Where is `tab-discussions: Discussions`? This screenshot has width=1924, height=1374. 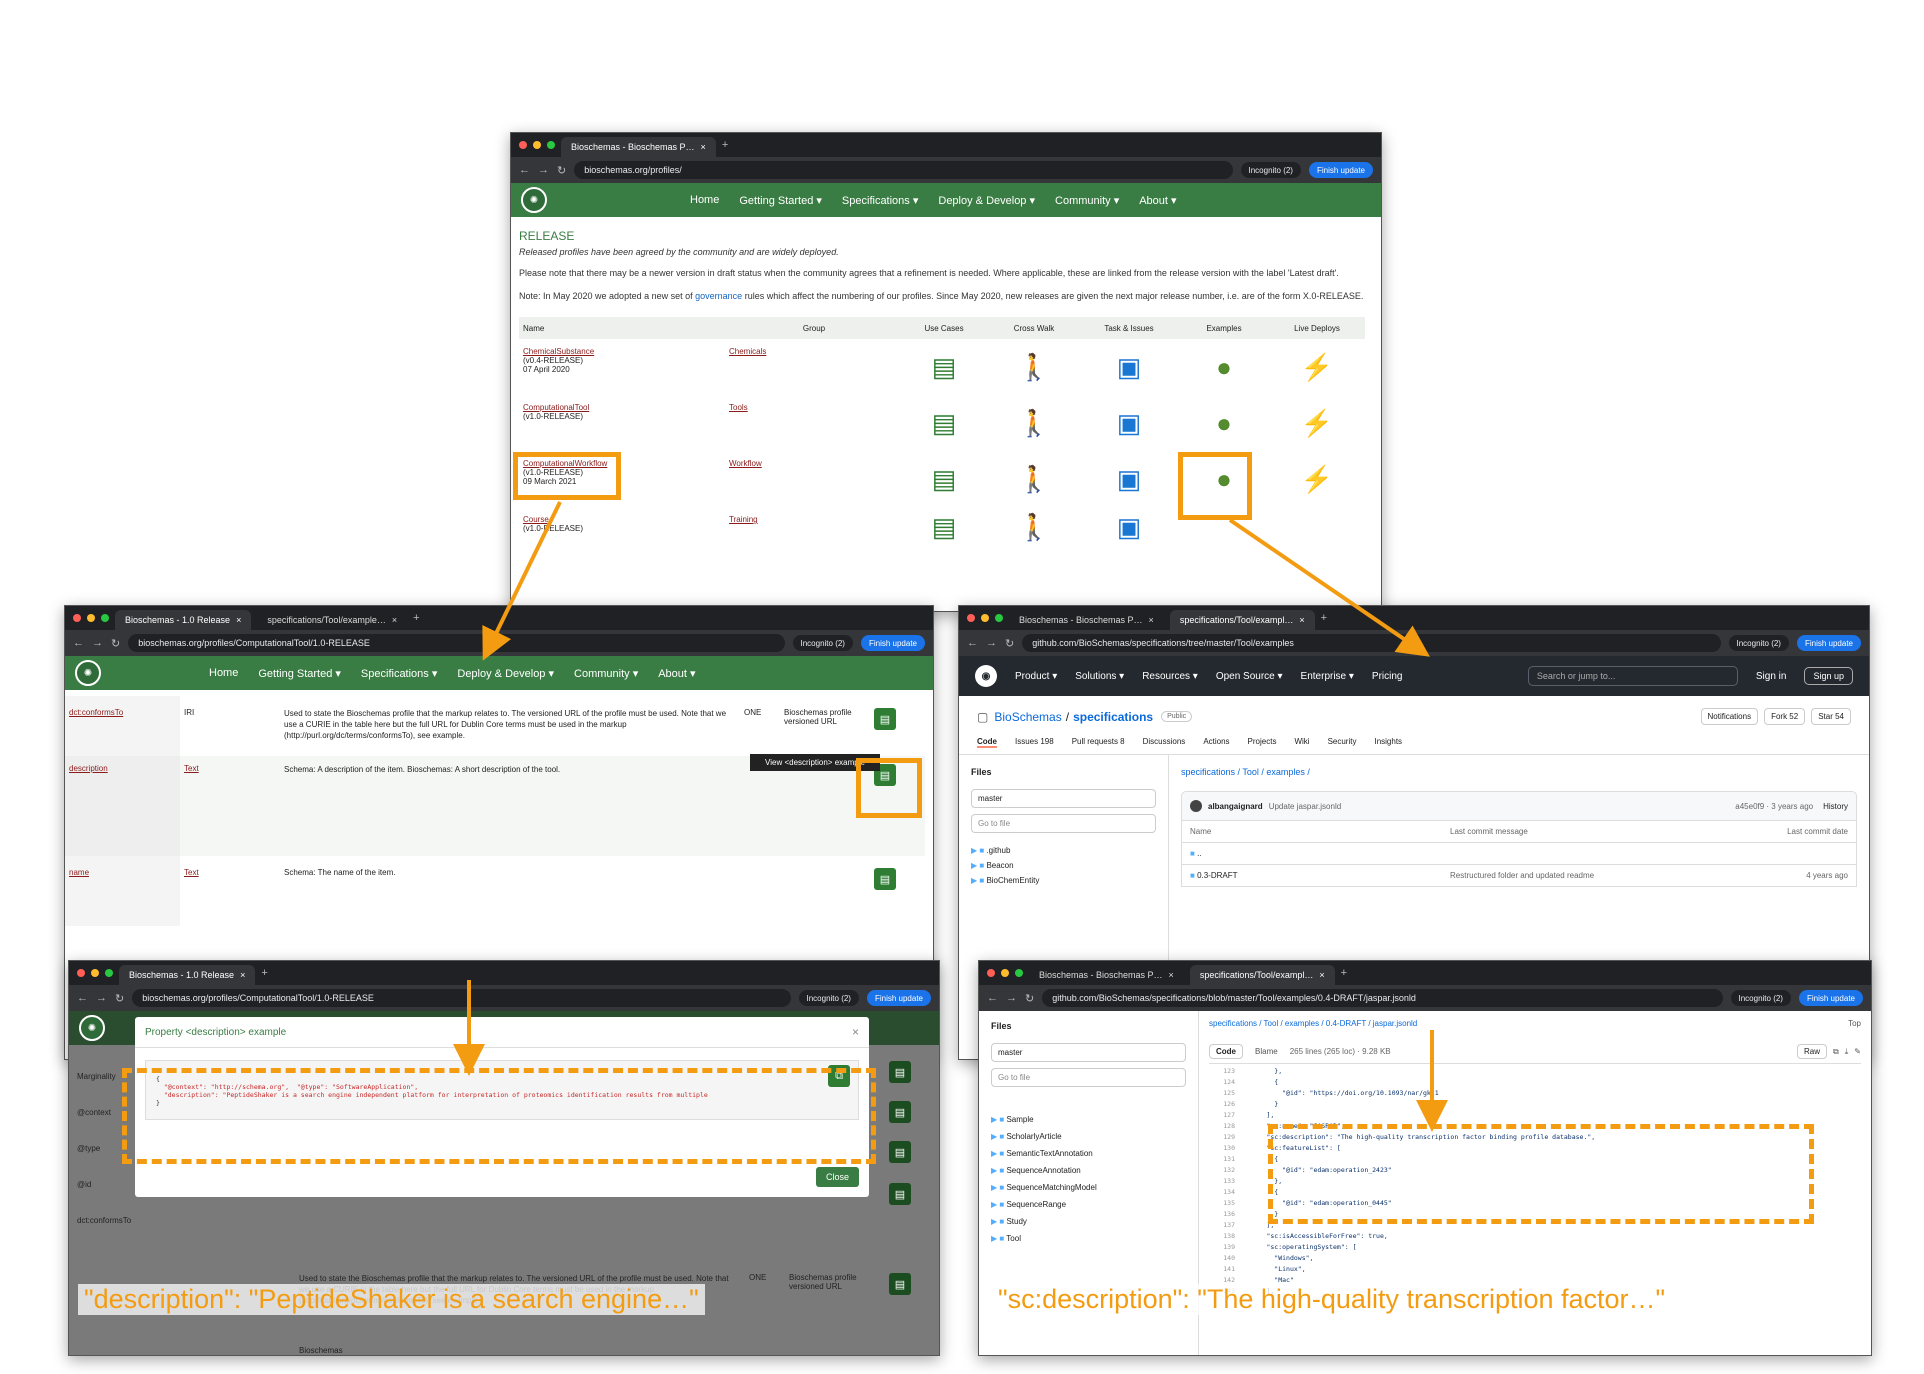 tab-discussions: Discussions is located at coordinates (1164, 742).